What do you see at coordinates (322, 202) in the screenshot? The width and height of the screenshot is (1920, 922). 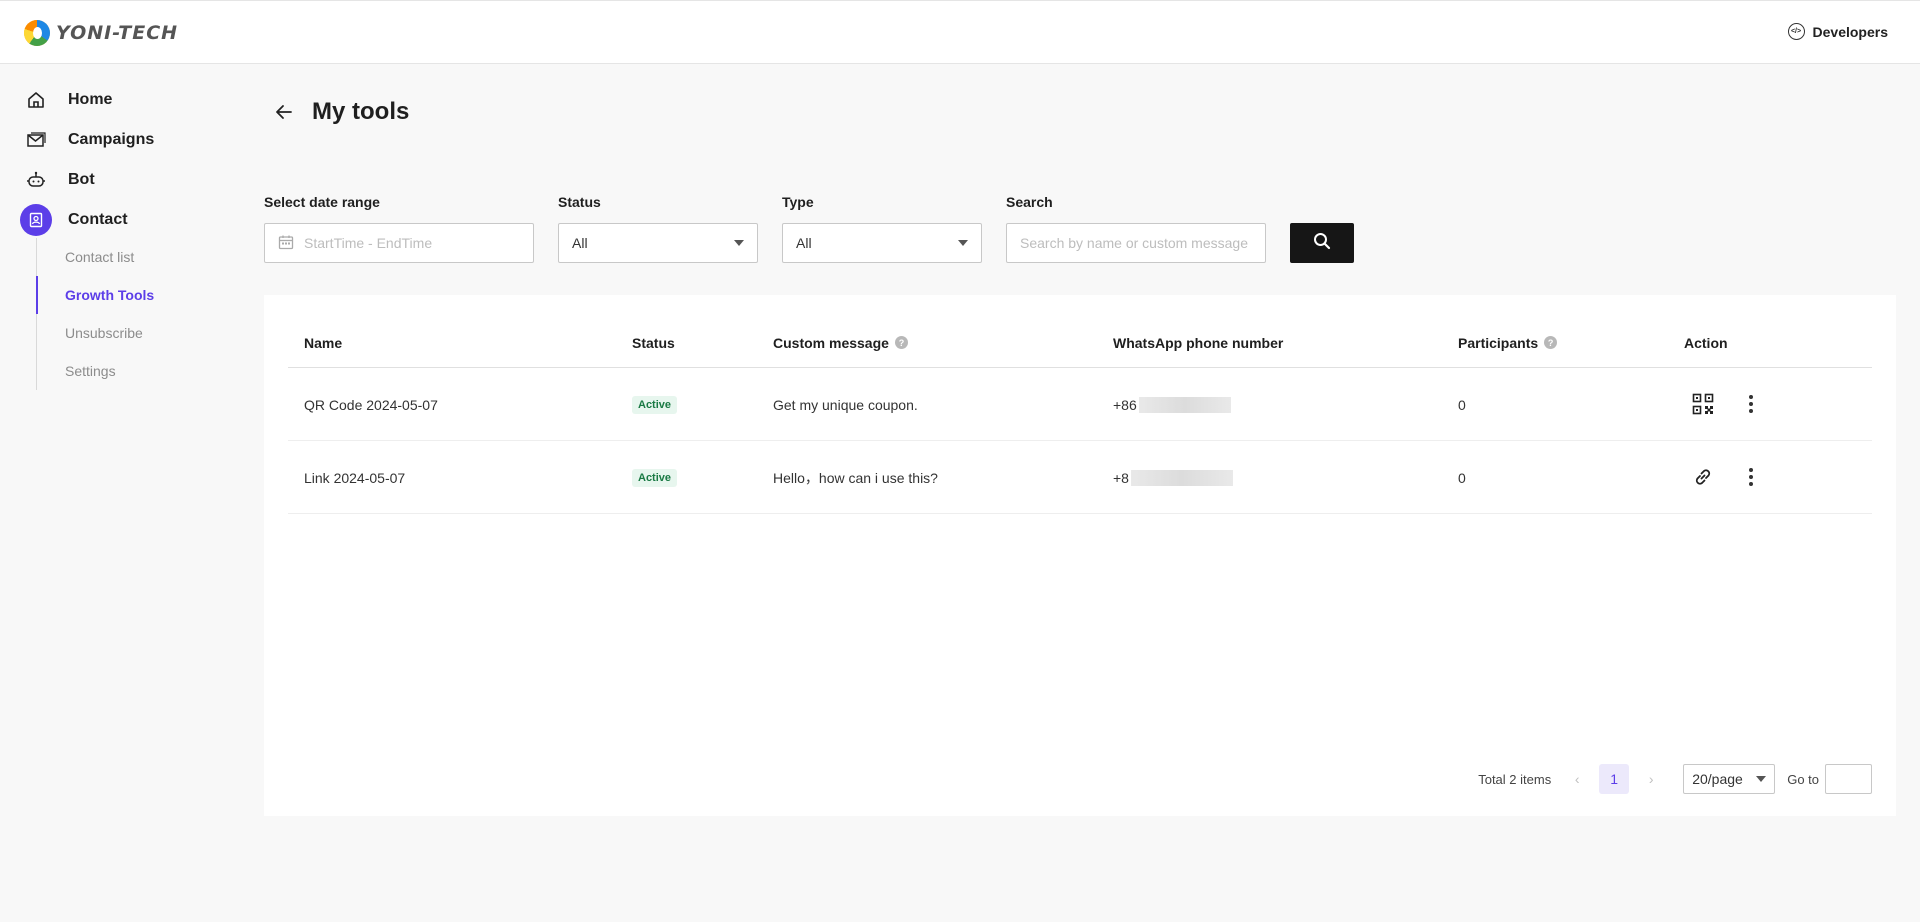 I see `date-range-label: Select date range` at bounding box center [322, 202].